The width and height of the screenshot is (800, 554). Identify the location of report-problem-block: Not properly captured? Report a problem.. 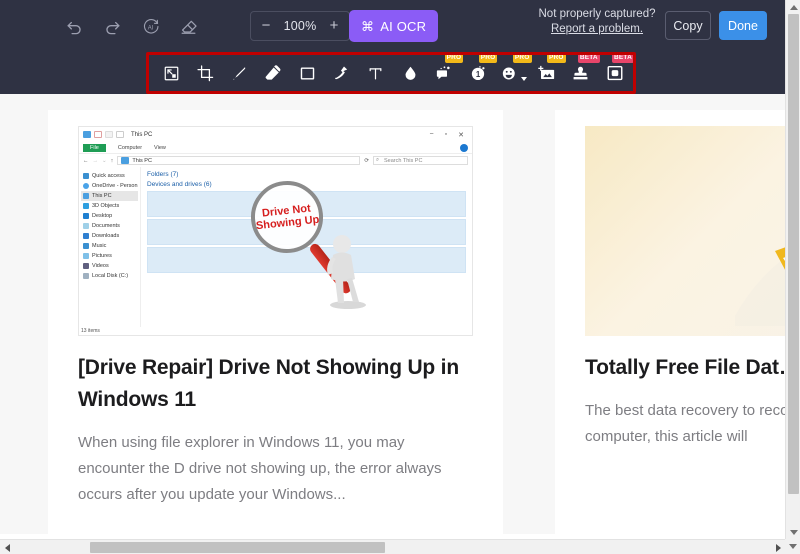
(597, 22).